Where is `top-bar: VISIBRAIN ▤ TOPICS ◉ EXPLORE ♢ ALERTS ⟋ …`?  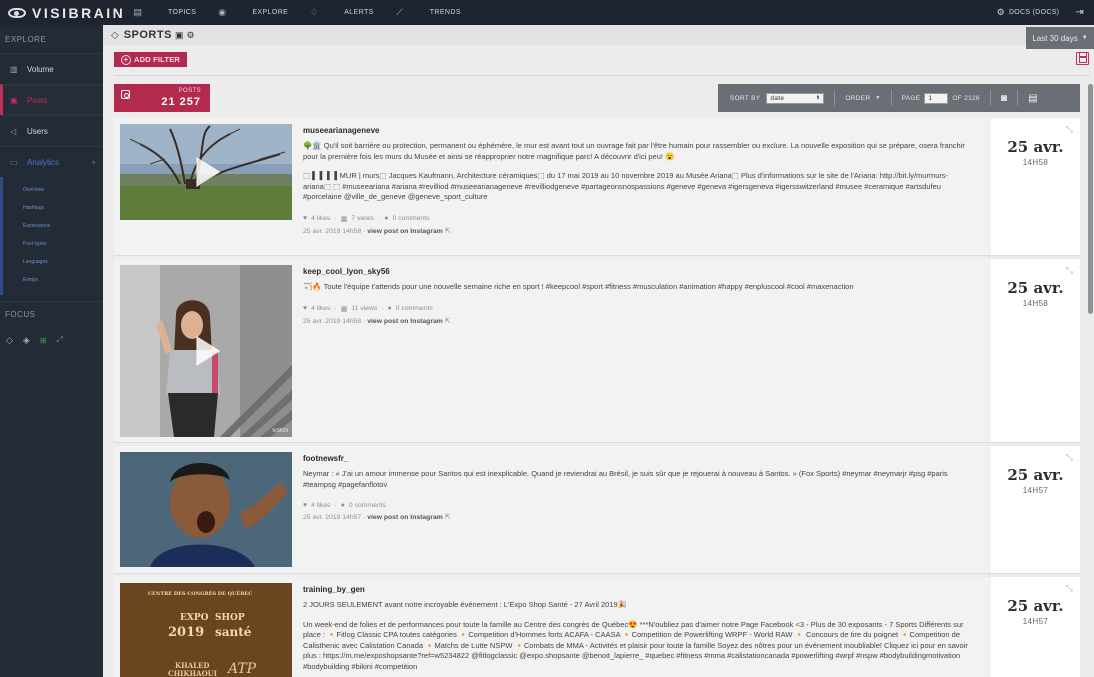
top-bar: VISIBRAIN ▤ TOPICS ◉ EXPLORE ♢ ALERTS ⟋ … is located at coordinates (547, 12).